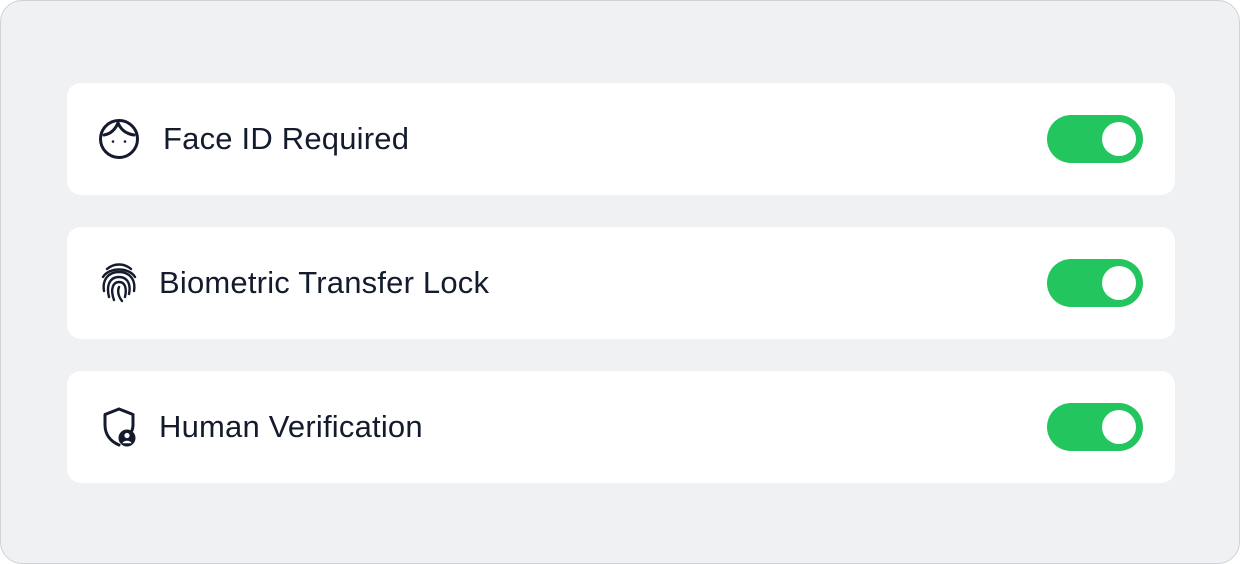  Describe the element at coordinates (1095, 283) in the screenshot. I see `biometric-transfer-lock-toggle` at that location.